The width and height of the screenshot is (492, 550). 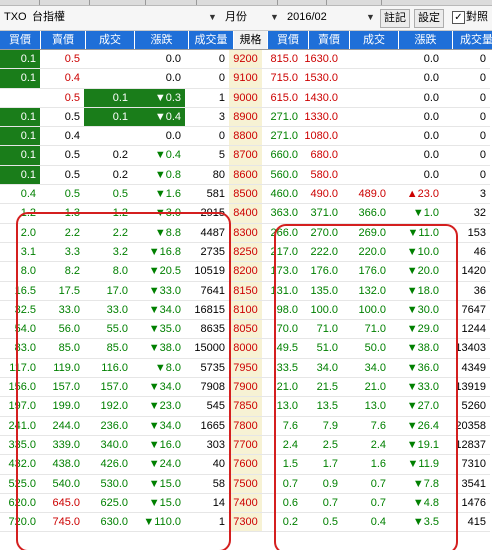 I want to click on table-header: 買價 賣價 成交 漲跌 成交量 規格 買價 賣價 成交 漲跌 成交量, so click(x=246, y=40).